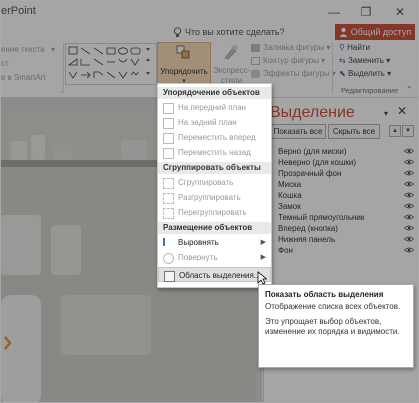 The height and width of the screenshot is (403, 419). What do you see at coordinates (168, 123) in the screenshot?
I see `send-to-back-icon` at bounding box center [168, 123].